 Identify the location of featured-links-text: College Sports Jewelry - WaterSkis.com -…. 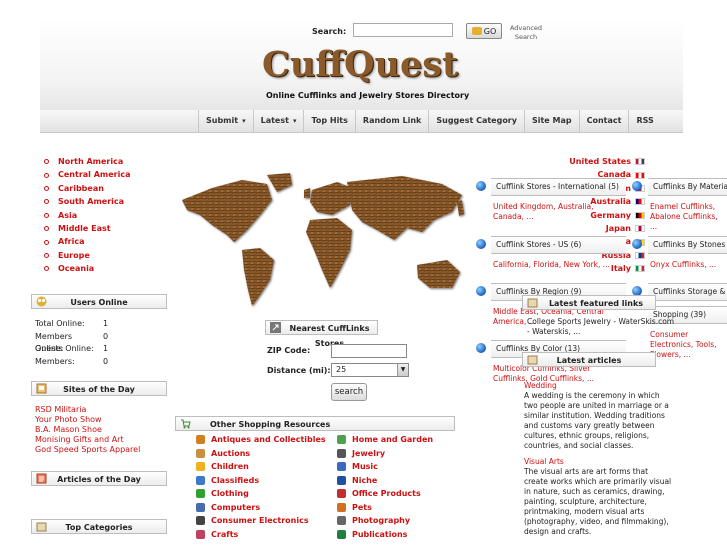
(602, 327).